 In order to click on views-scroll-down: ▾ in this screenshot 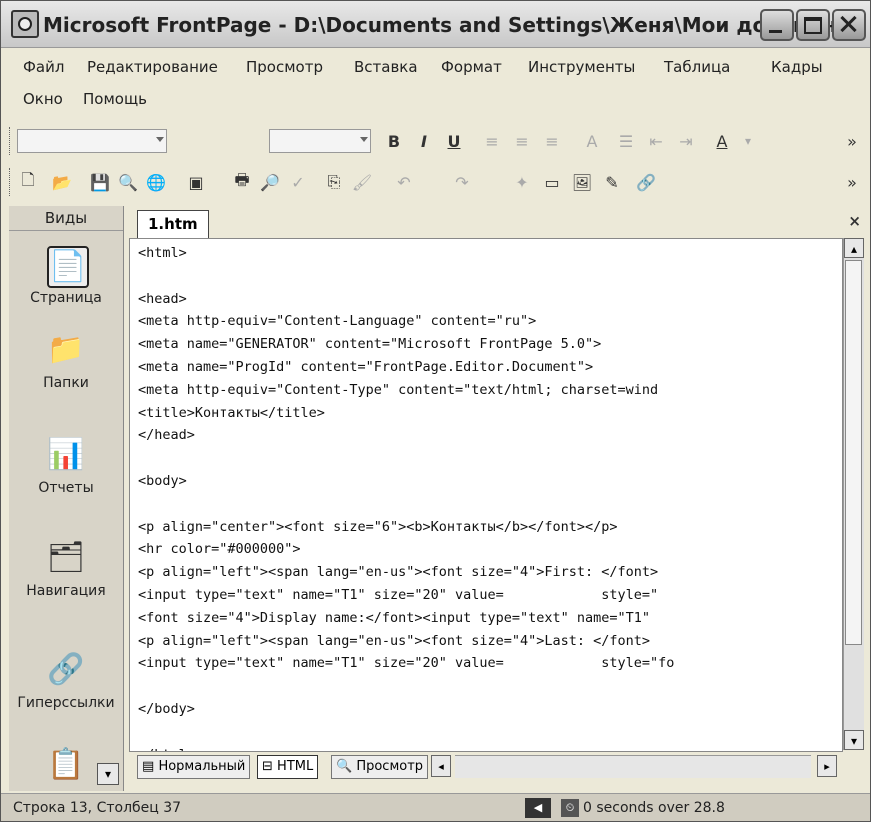, I will do `click(108, 774)`.